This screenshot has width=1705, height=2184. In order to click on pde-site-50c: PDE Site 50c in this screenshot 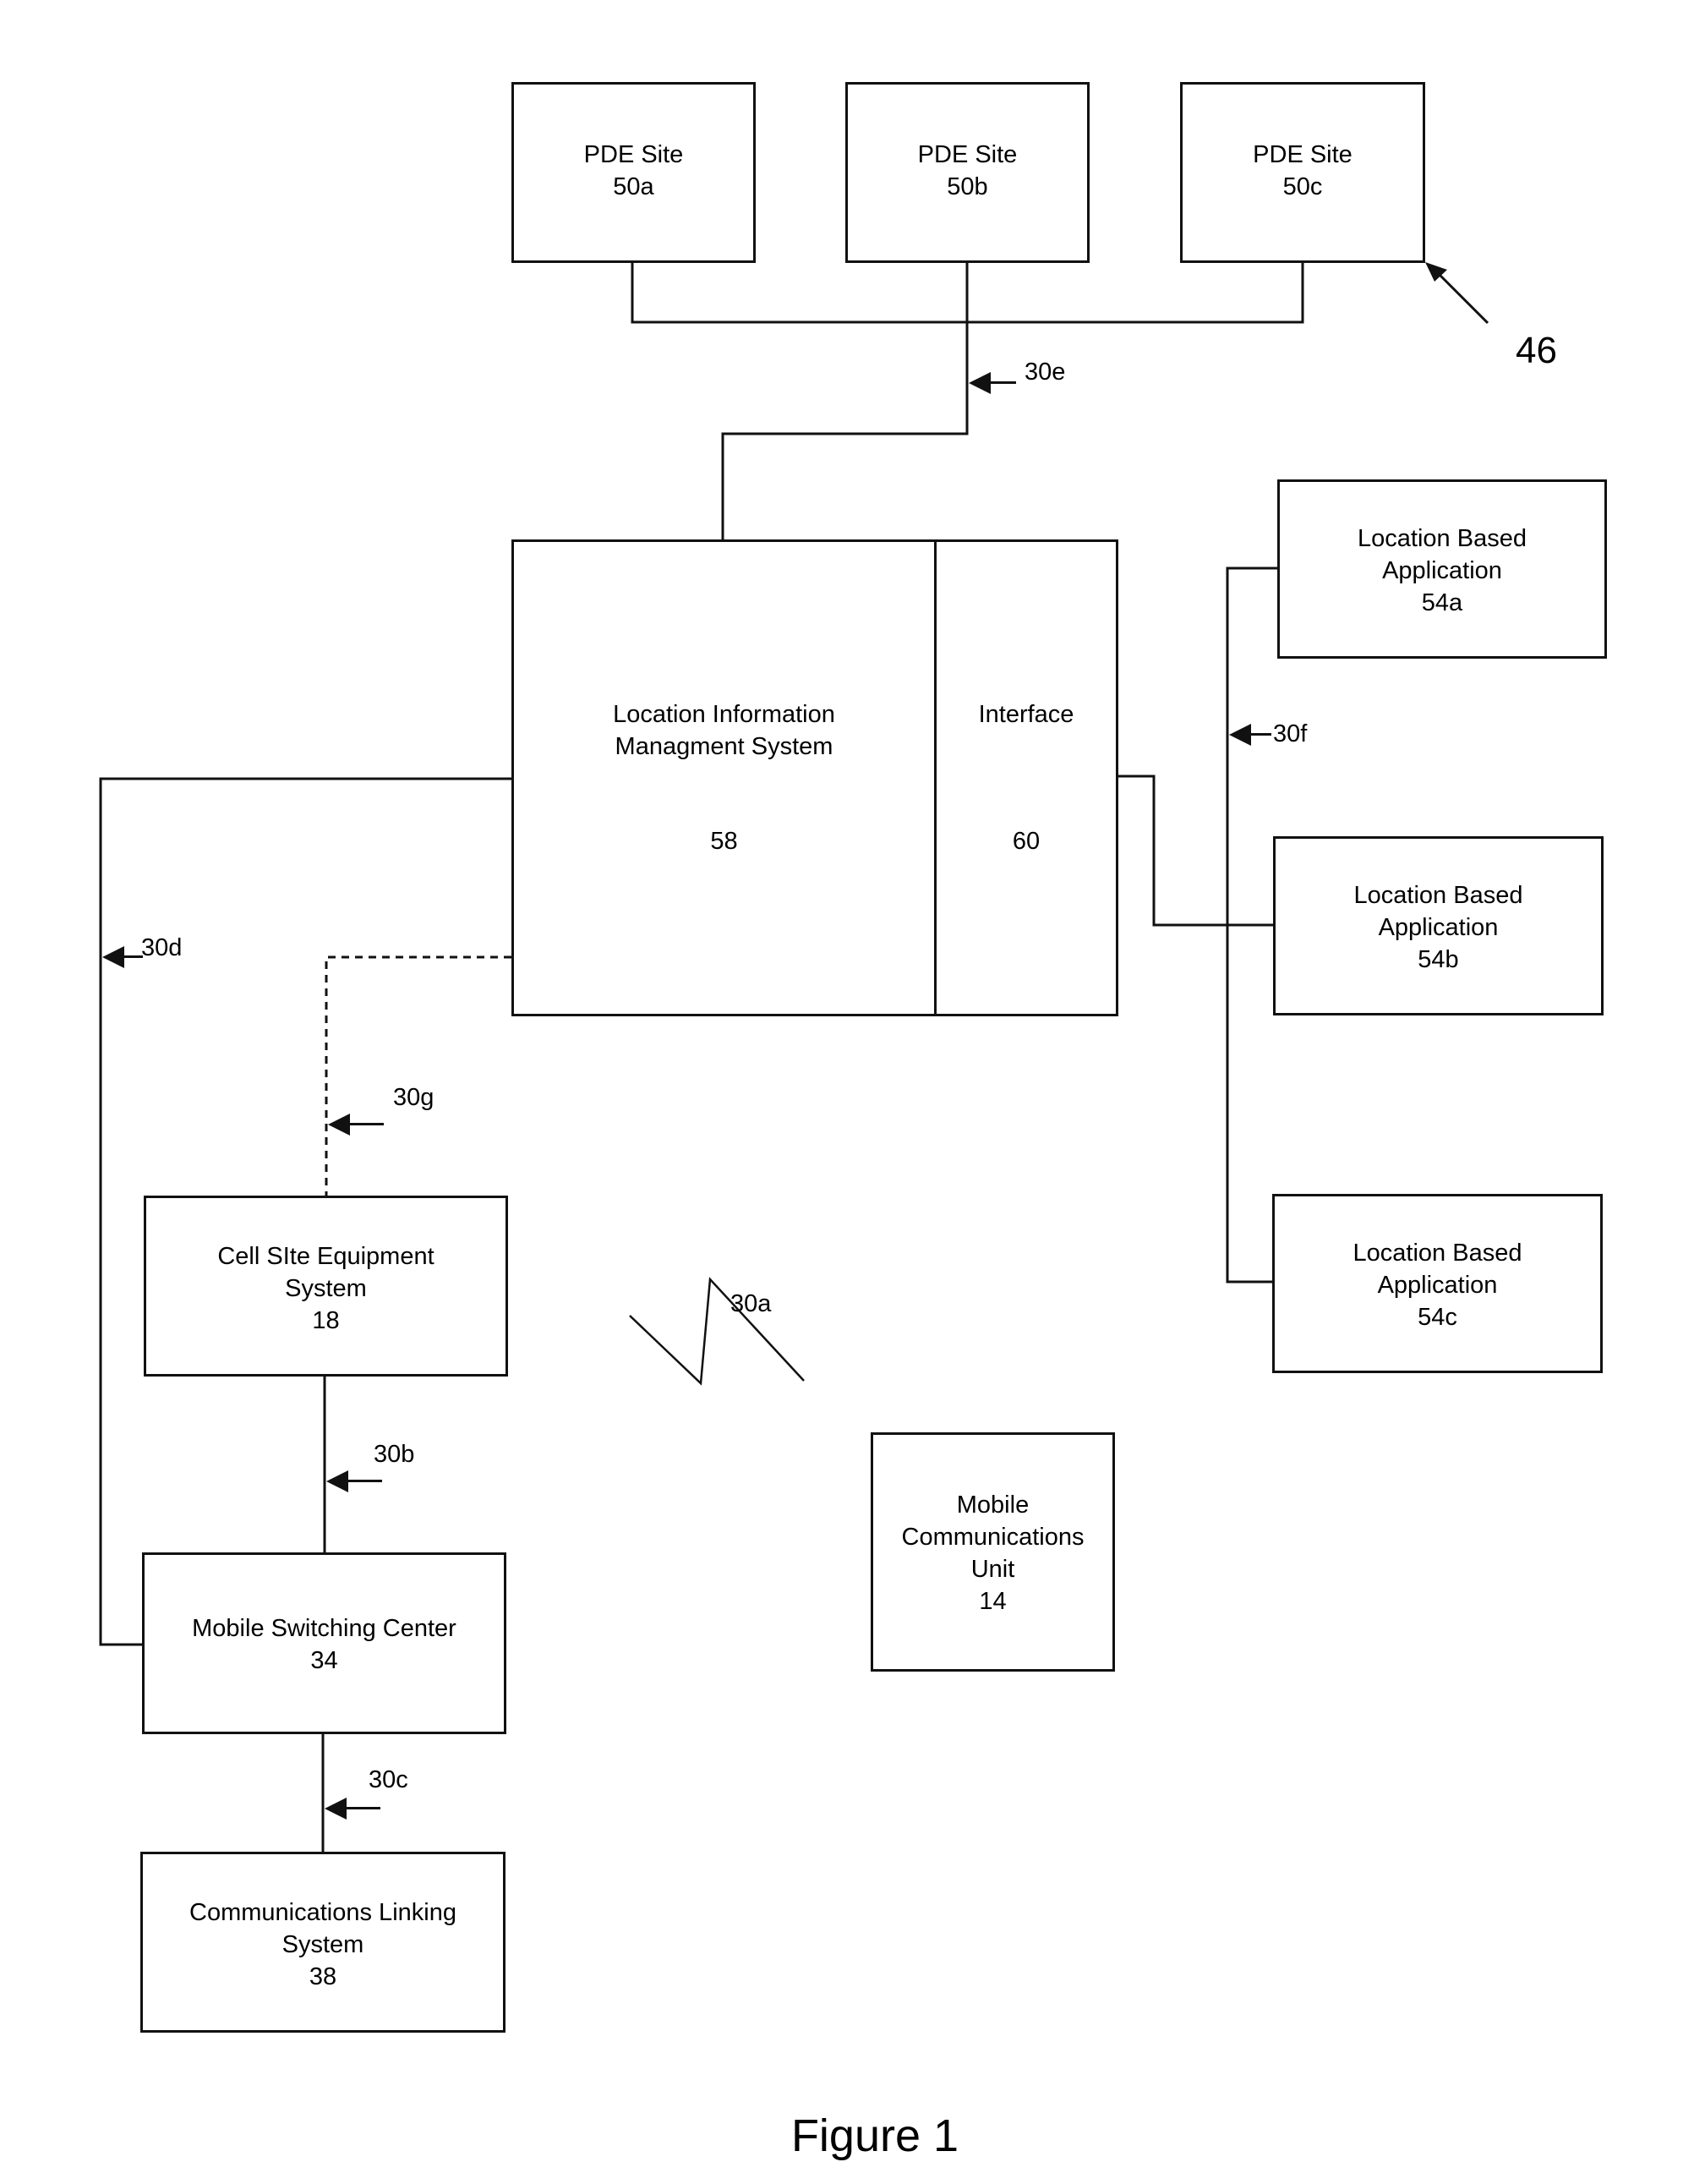, I will do `click(1303, 172)`.